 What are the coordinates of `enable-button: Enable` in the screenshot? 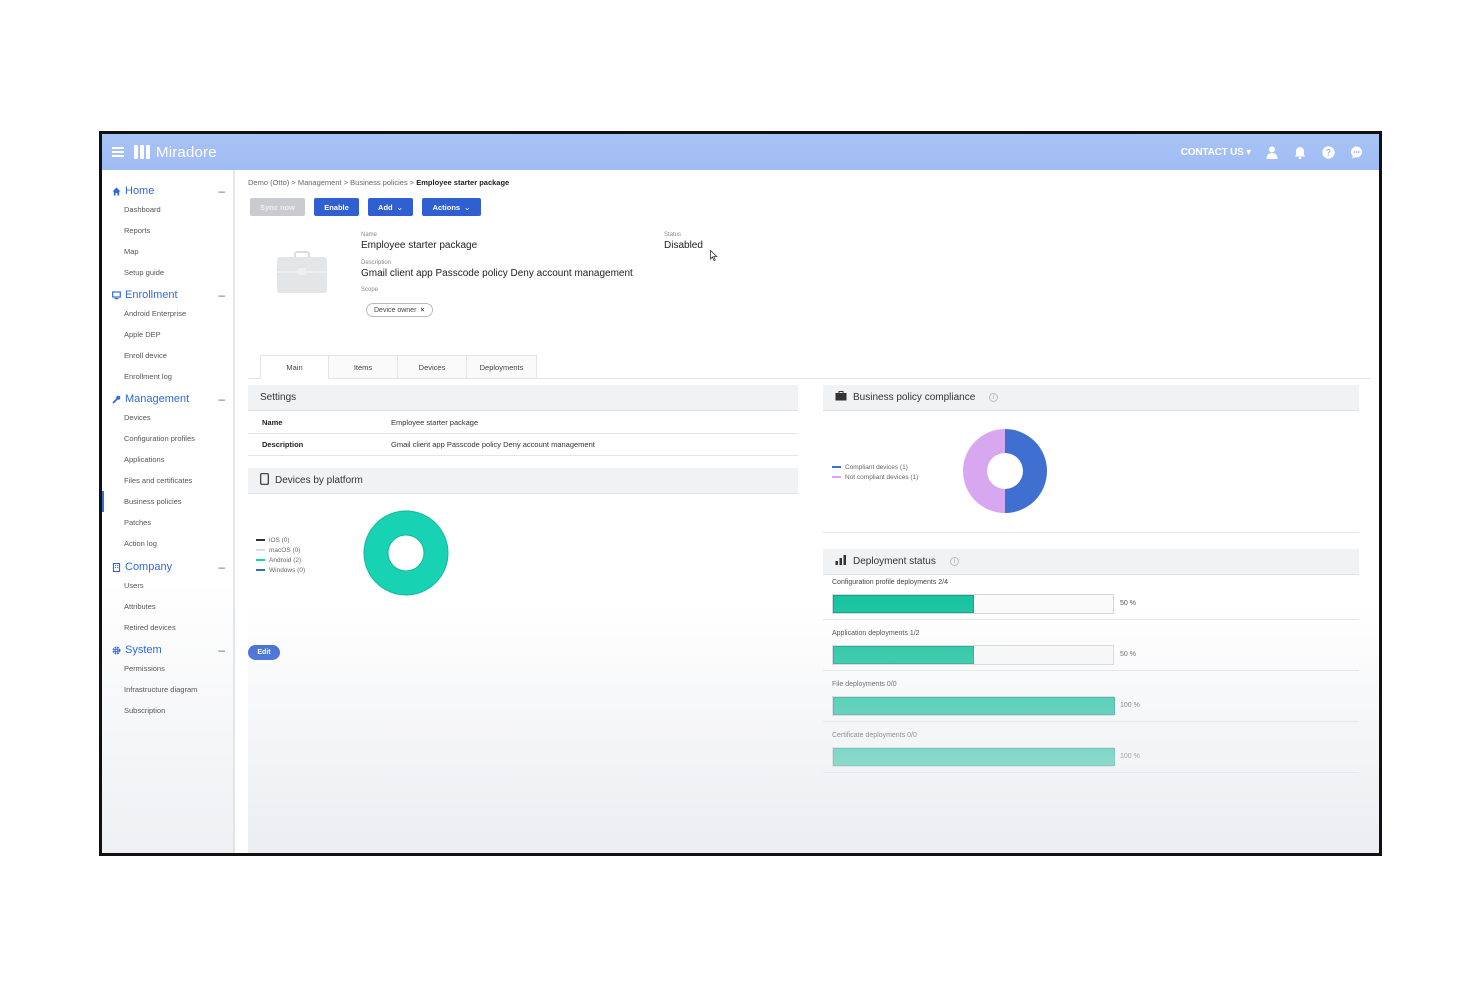 It's located at (336, 207).